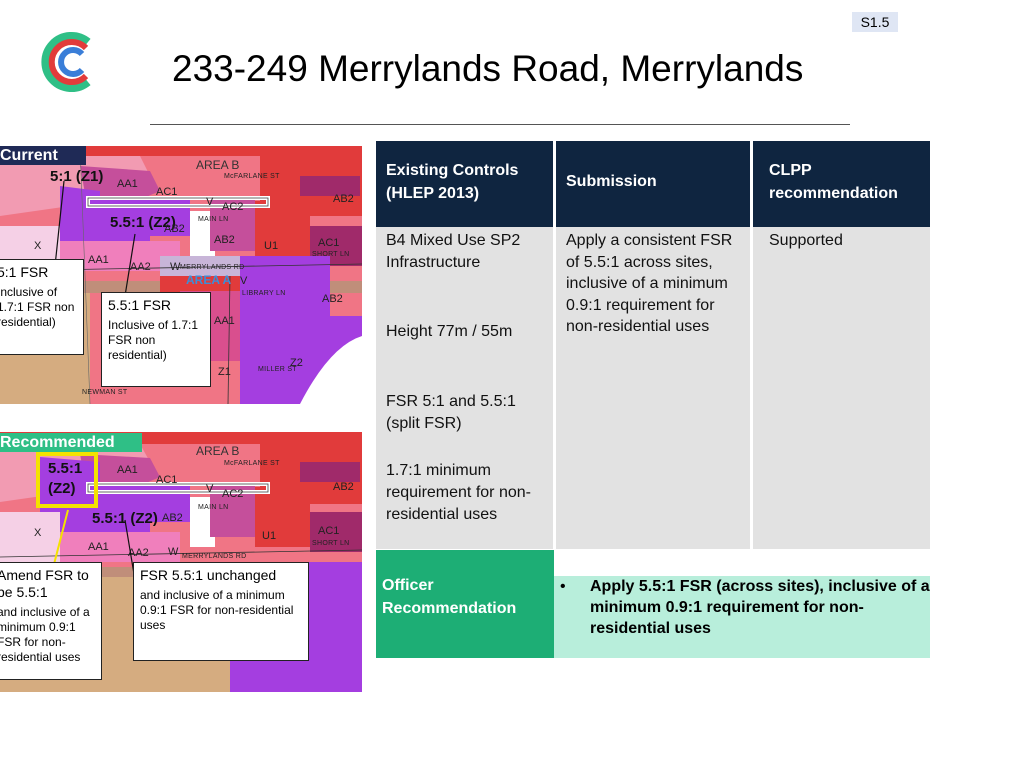  I want to click on existing-height: Height 77m / 55m, so click(449, 331).